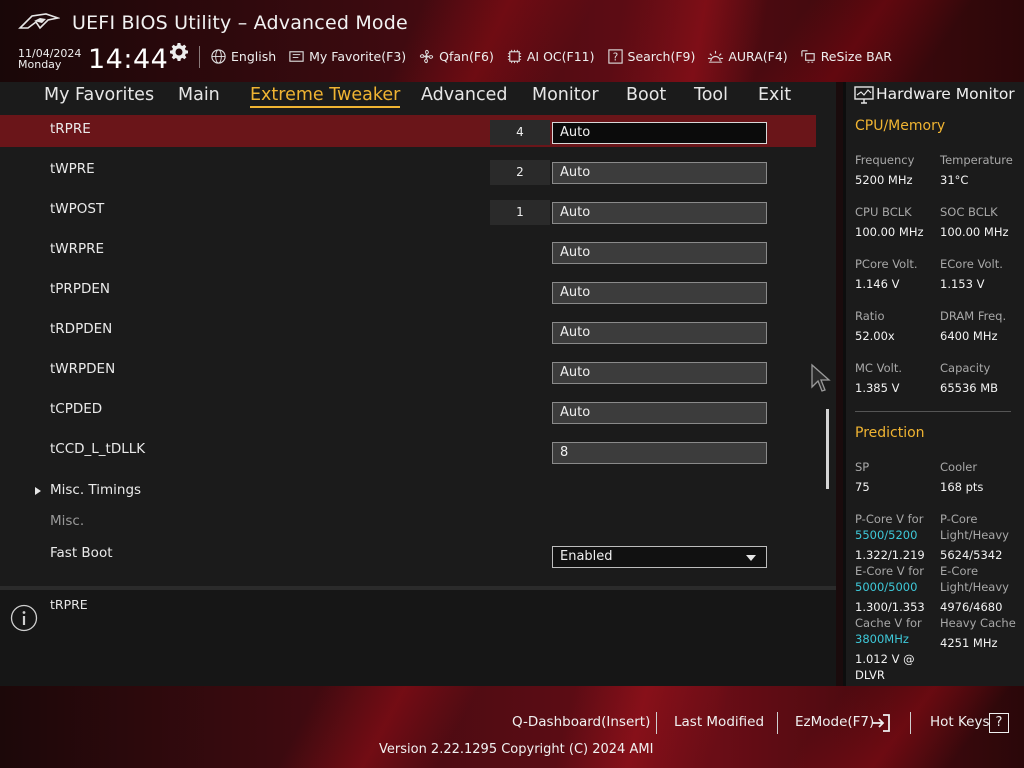 This screenshot has width=1024, height=768. I want to click on ezmode-button: EzMode(F7), so click(834, 722).